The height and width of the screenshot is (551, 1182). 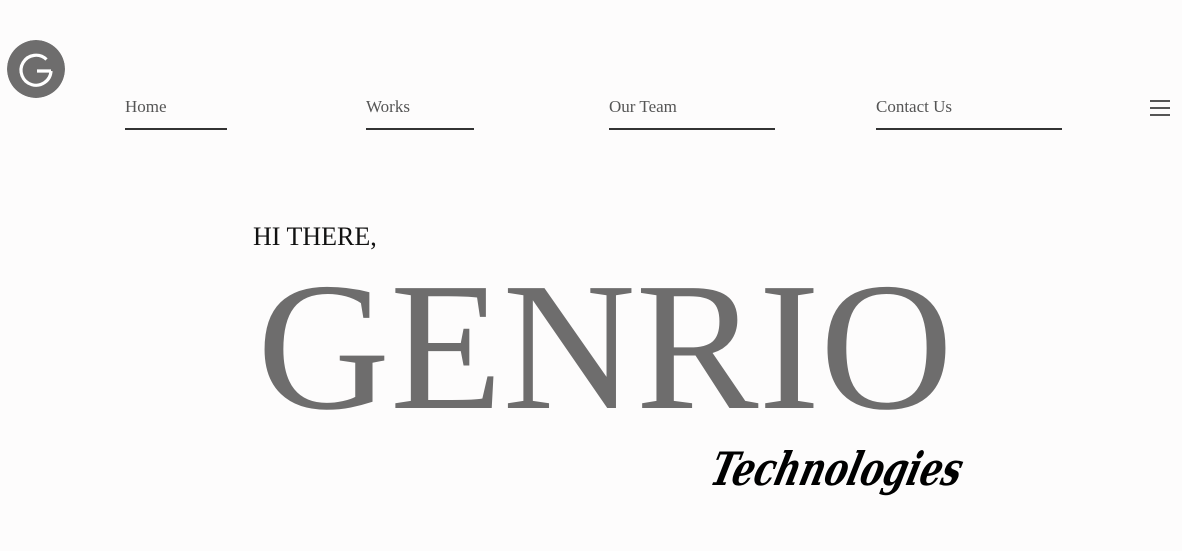 I want to click on hero-tagline-text: Technologies, so click(x=836, y=470).